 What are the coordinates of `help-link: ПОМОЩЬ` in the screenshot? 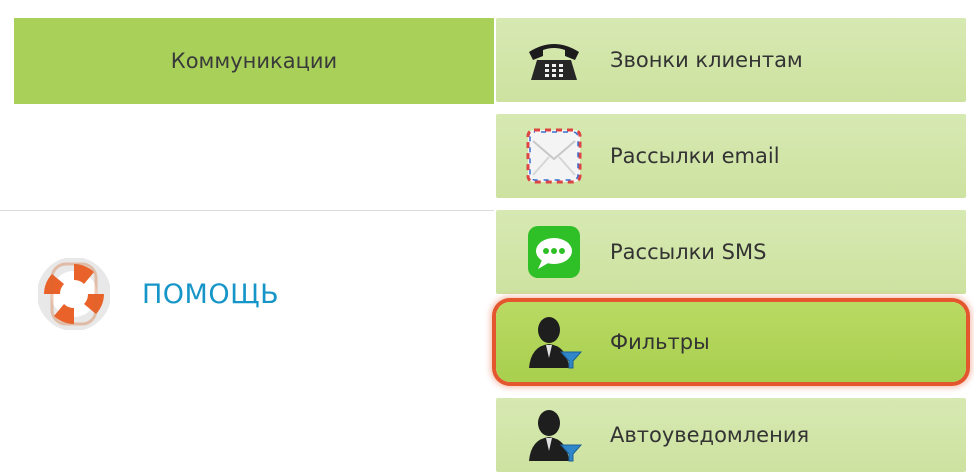 It's located at (158, 294).